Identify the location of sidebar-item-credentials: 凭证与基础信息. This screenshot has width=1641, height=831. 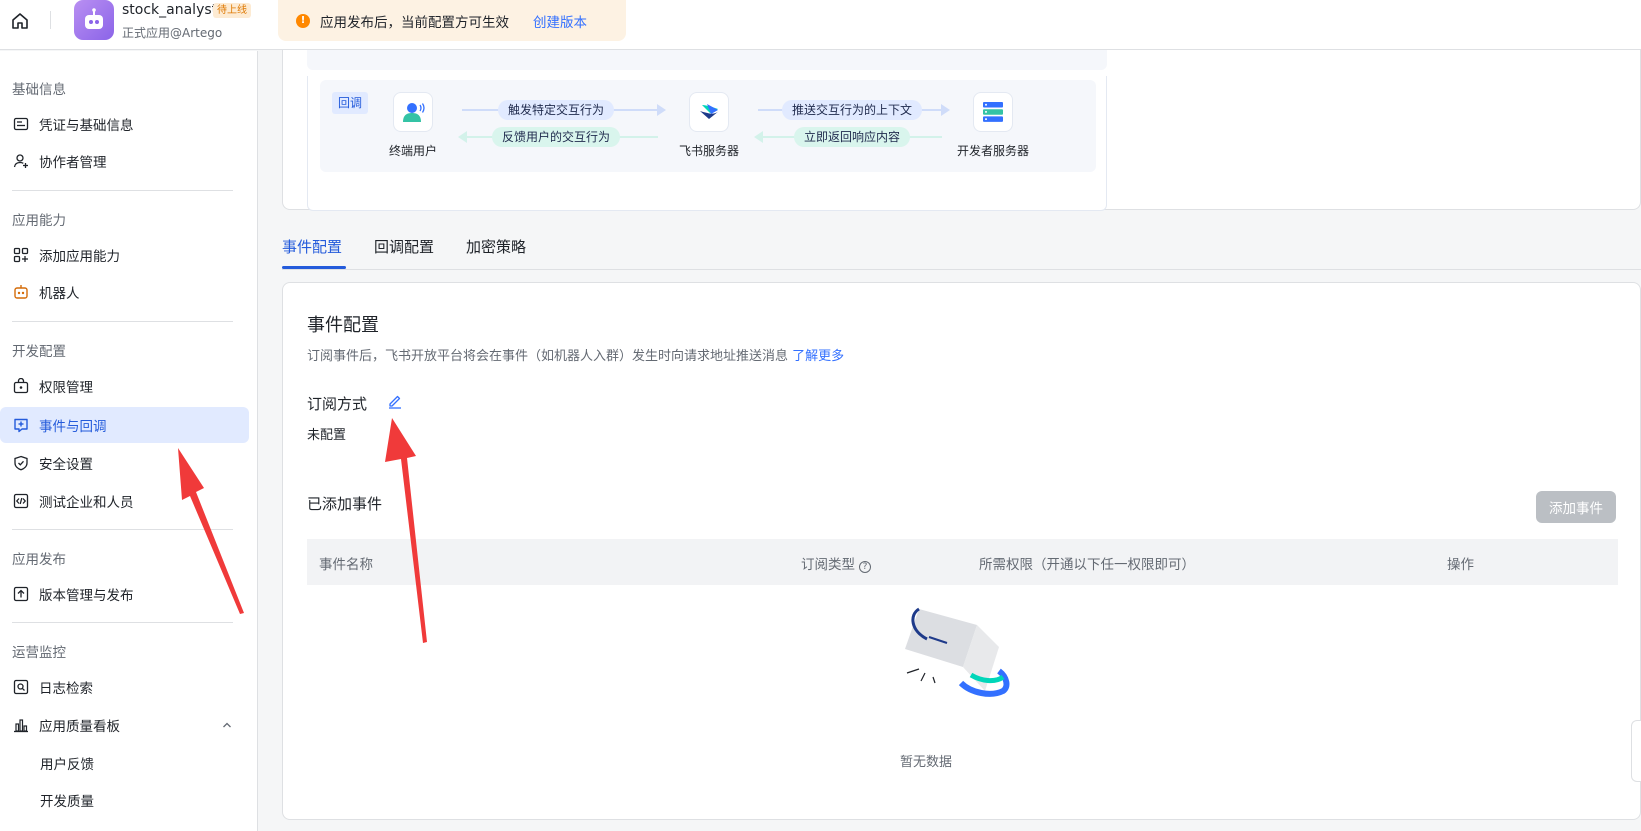
(124, 124).